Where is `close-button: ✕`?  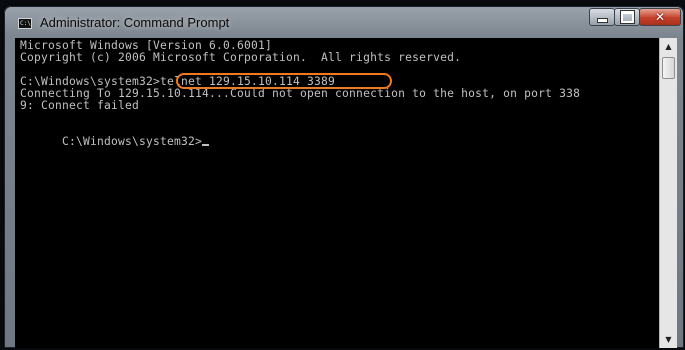
close-button: ✕ is located at coordinates (660, 17).